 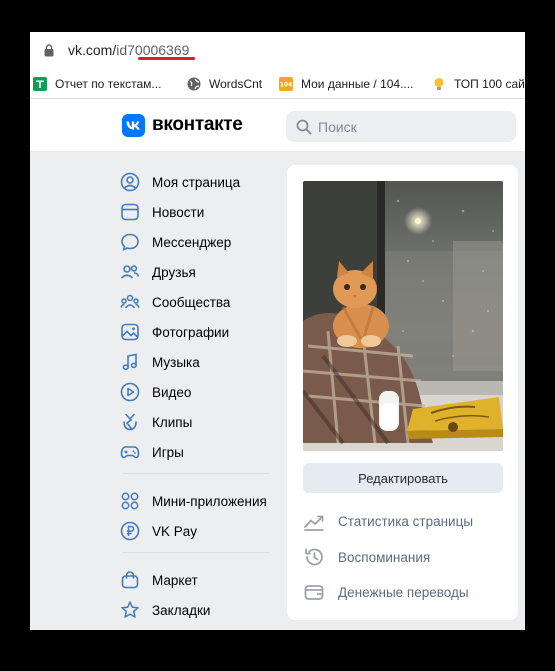 I want to click on sidebar-item-label: Игры, so click(x=168, y=452).